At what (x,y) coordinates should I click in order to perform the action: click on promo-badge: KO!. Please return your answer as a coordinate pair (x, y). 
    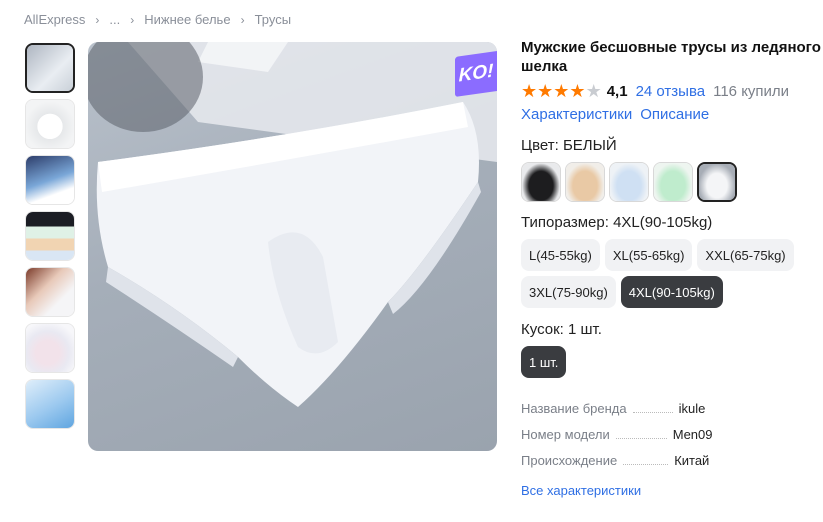
    Looking at the image, I should click on (476, 74).